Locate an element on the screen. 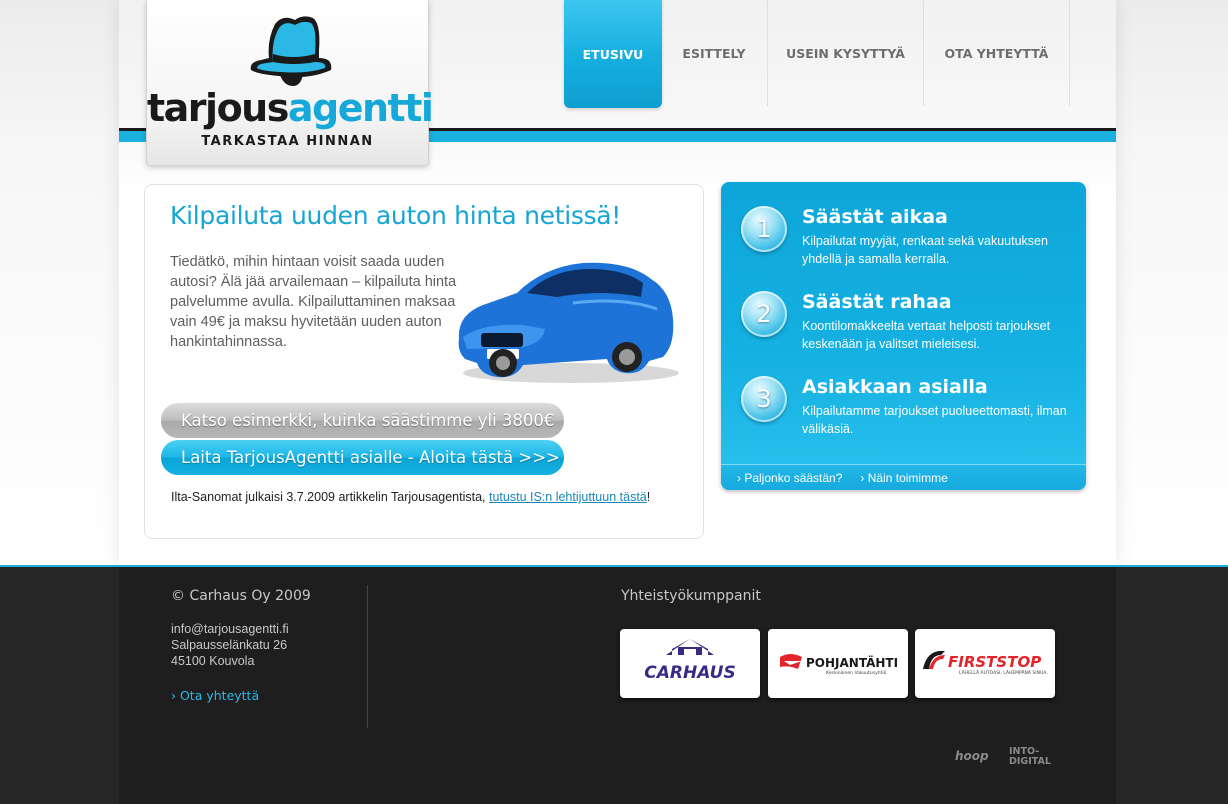 This screenshot has width=1228, height=804. credit-intodigital: INTO- DIGITAL is located at coordinates (1030, 757).